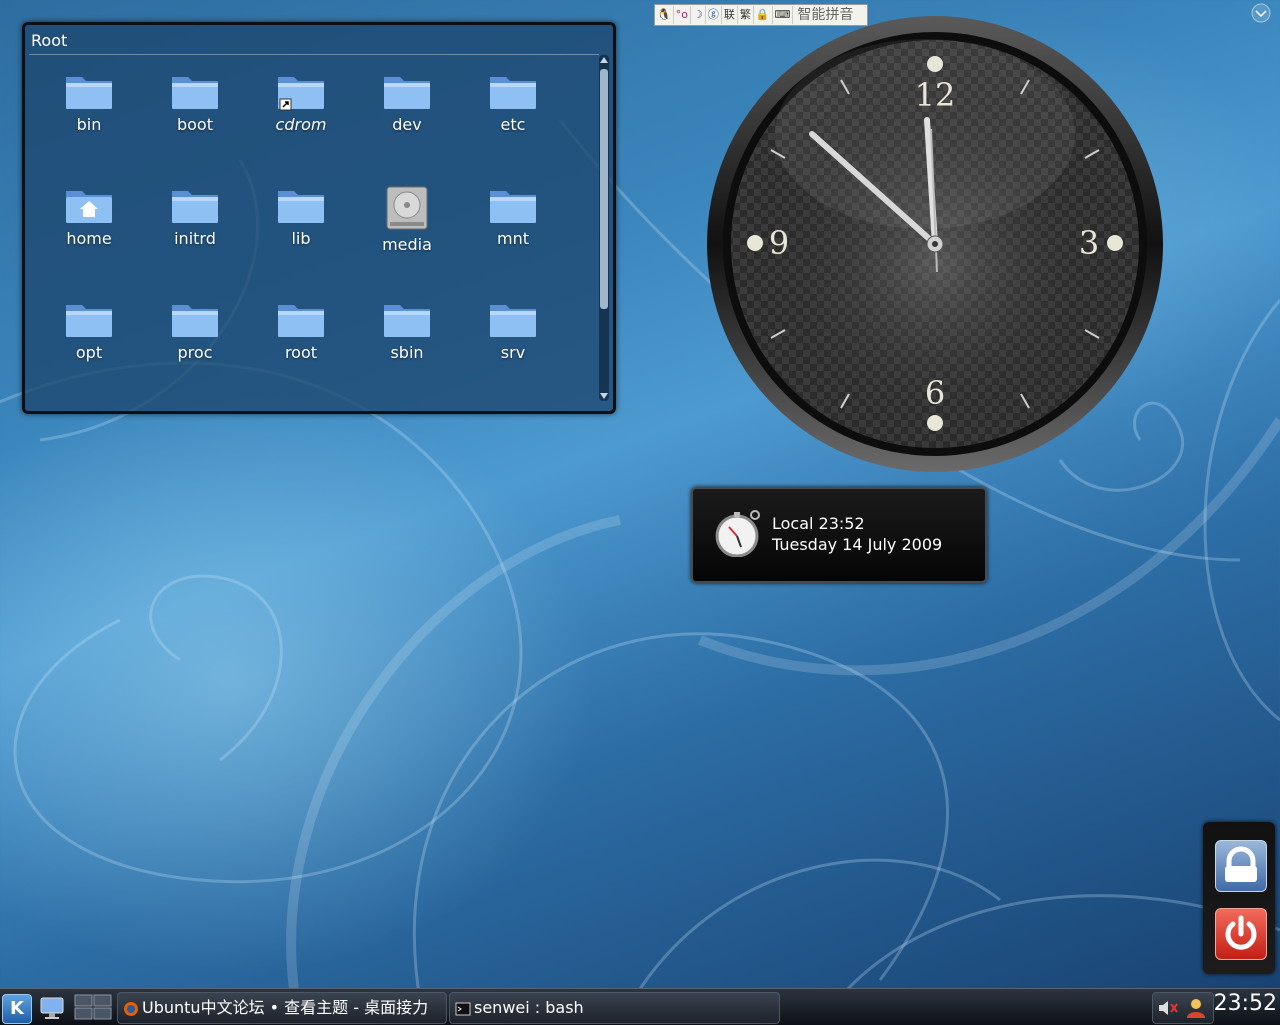 Image resolution: width=1280 pixels, height=1025 pixels. What do you see at coordinates (89, 124) in the screenshot?
I see `folder-label: bin` at bounding box center [89, 124].